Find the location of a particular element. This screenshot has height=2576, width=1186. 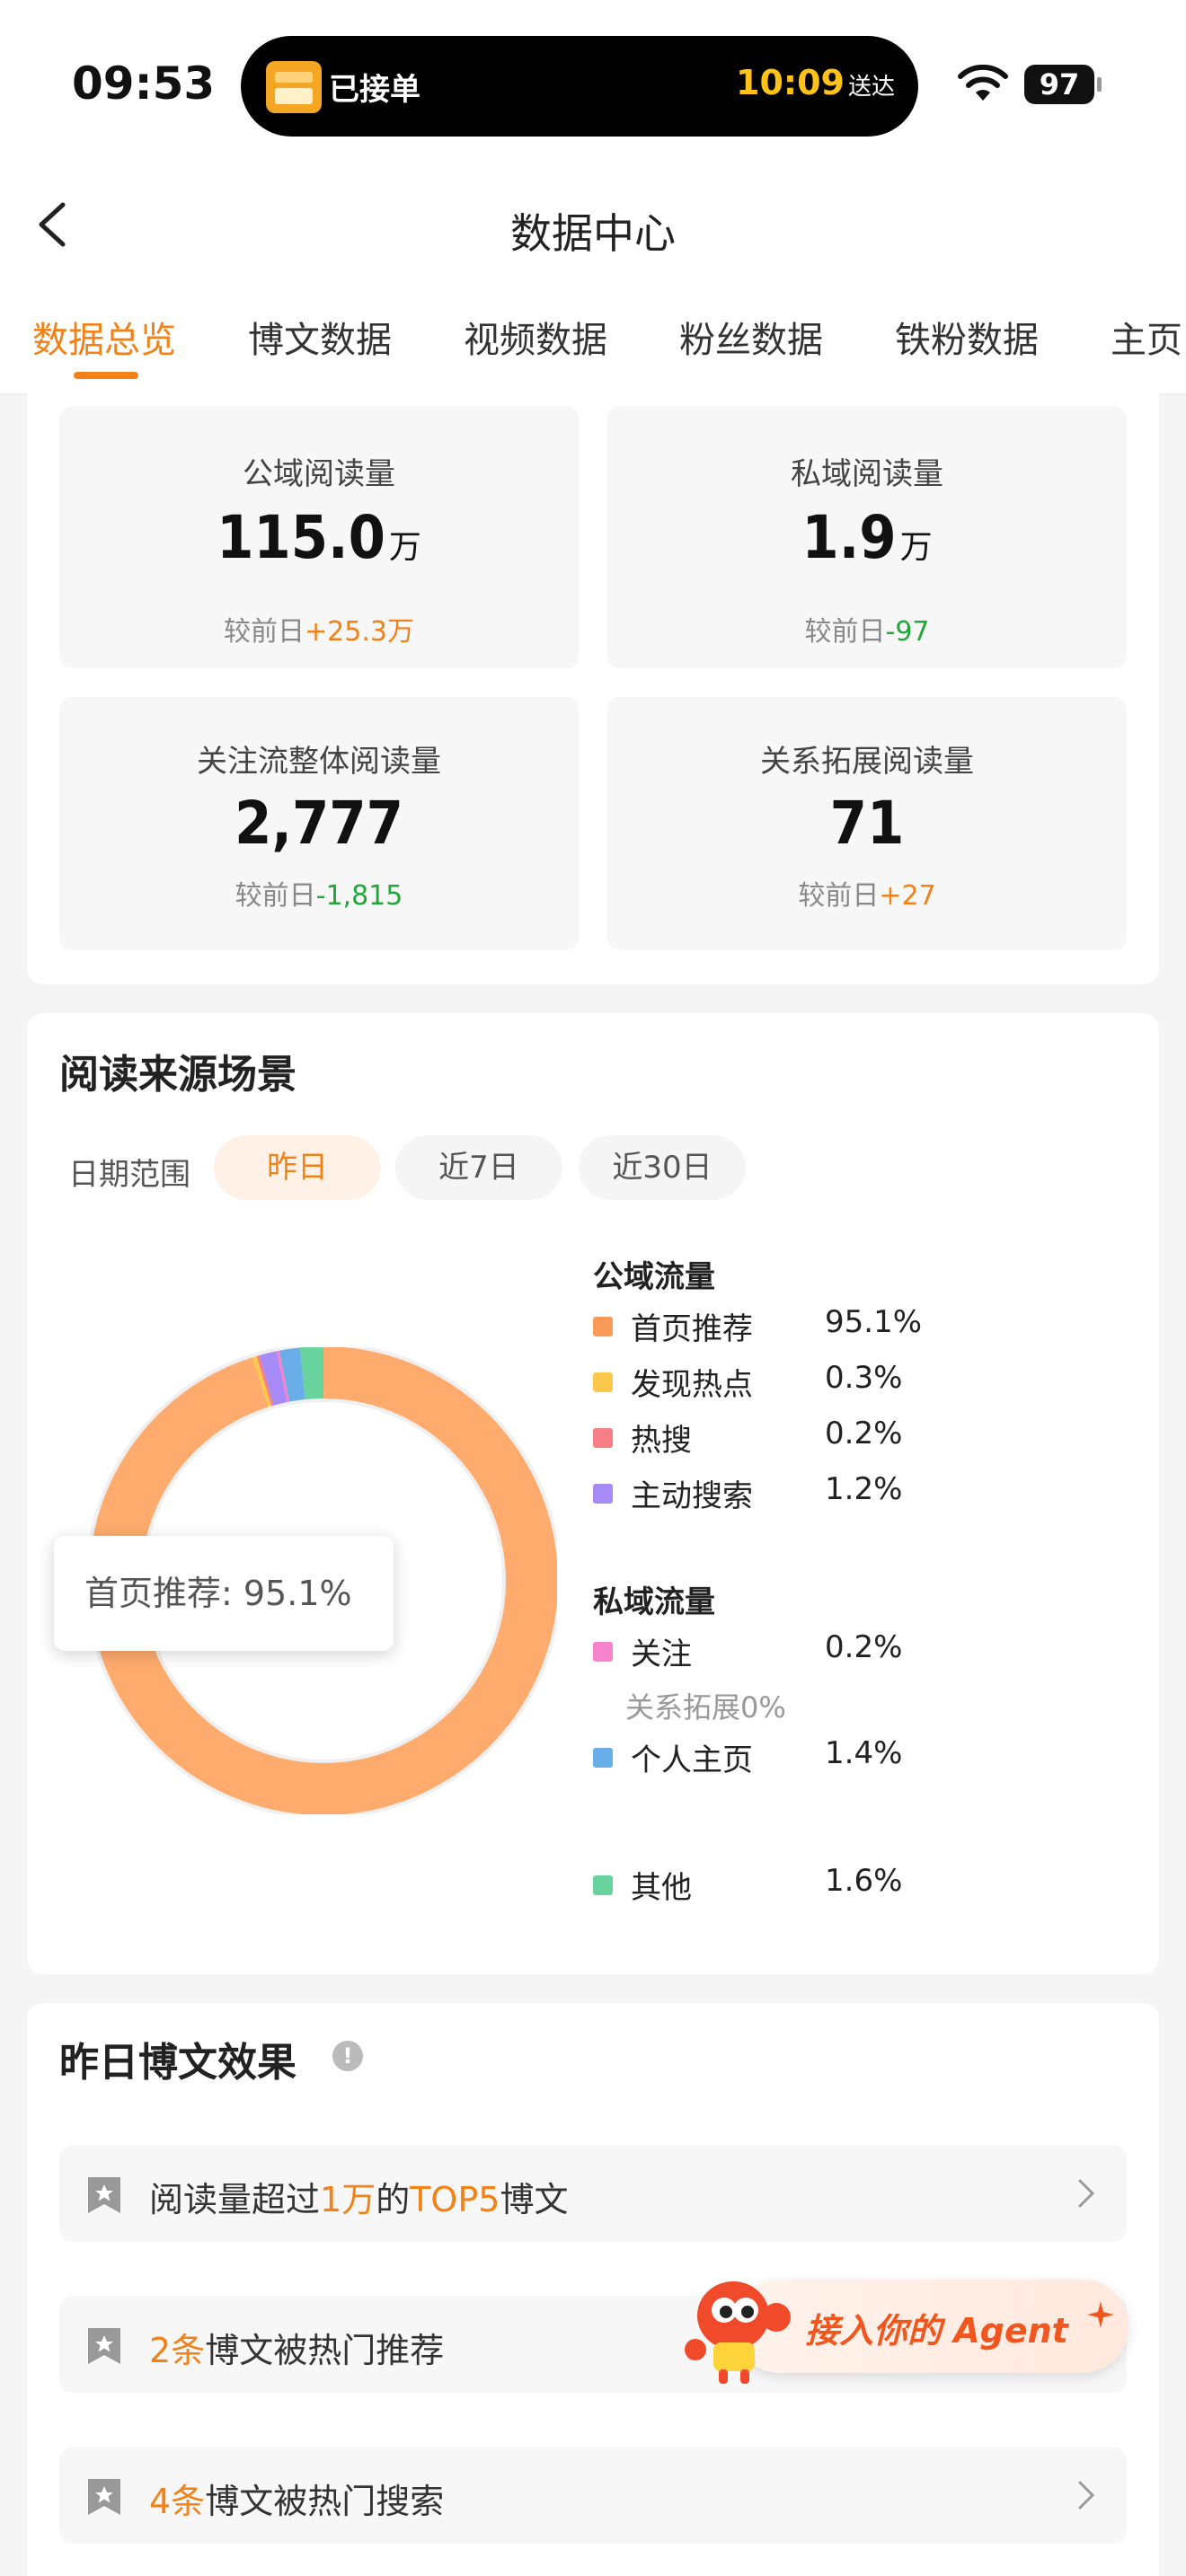

metric-relation-reads: 关系拓展阅读量 71 较前日+27 is located at coordinates (867, 823).